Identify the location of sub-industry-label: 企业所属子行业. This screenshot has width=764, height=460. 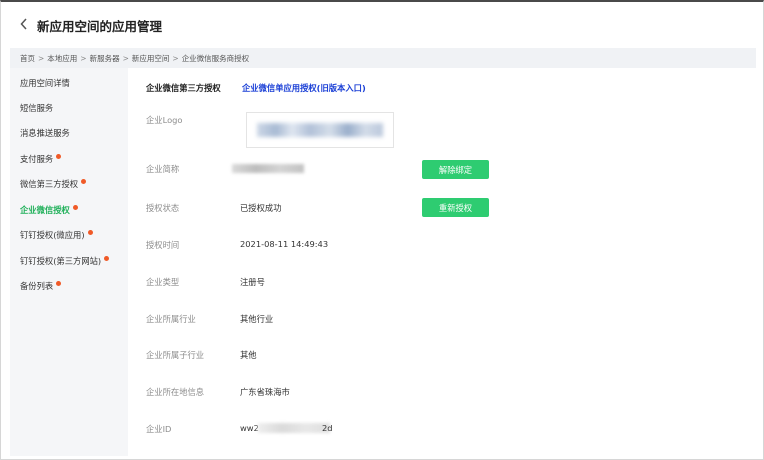
(175, 355).